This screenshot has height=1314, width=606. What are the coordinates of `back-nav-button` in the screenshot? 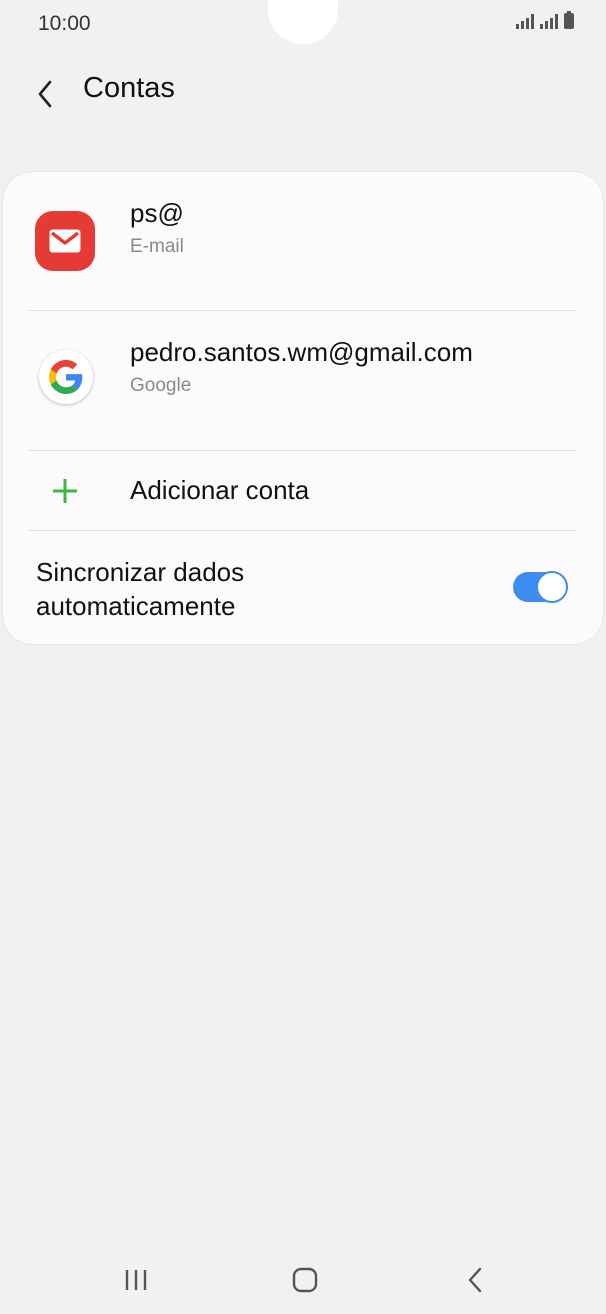 It's located at (475, 1280).